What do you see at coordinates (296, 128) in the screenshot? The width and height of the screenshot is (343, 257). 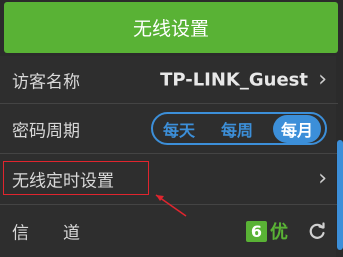 I see `period-option-monthly: 每月` at bounding box center [296, 128].